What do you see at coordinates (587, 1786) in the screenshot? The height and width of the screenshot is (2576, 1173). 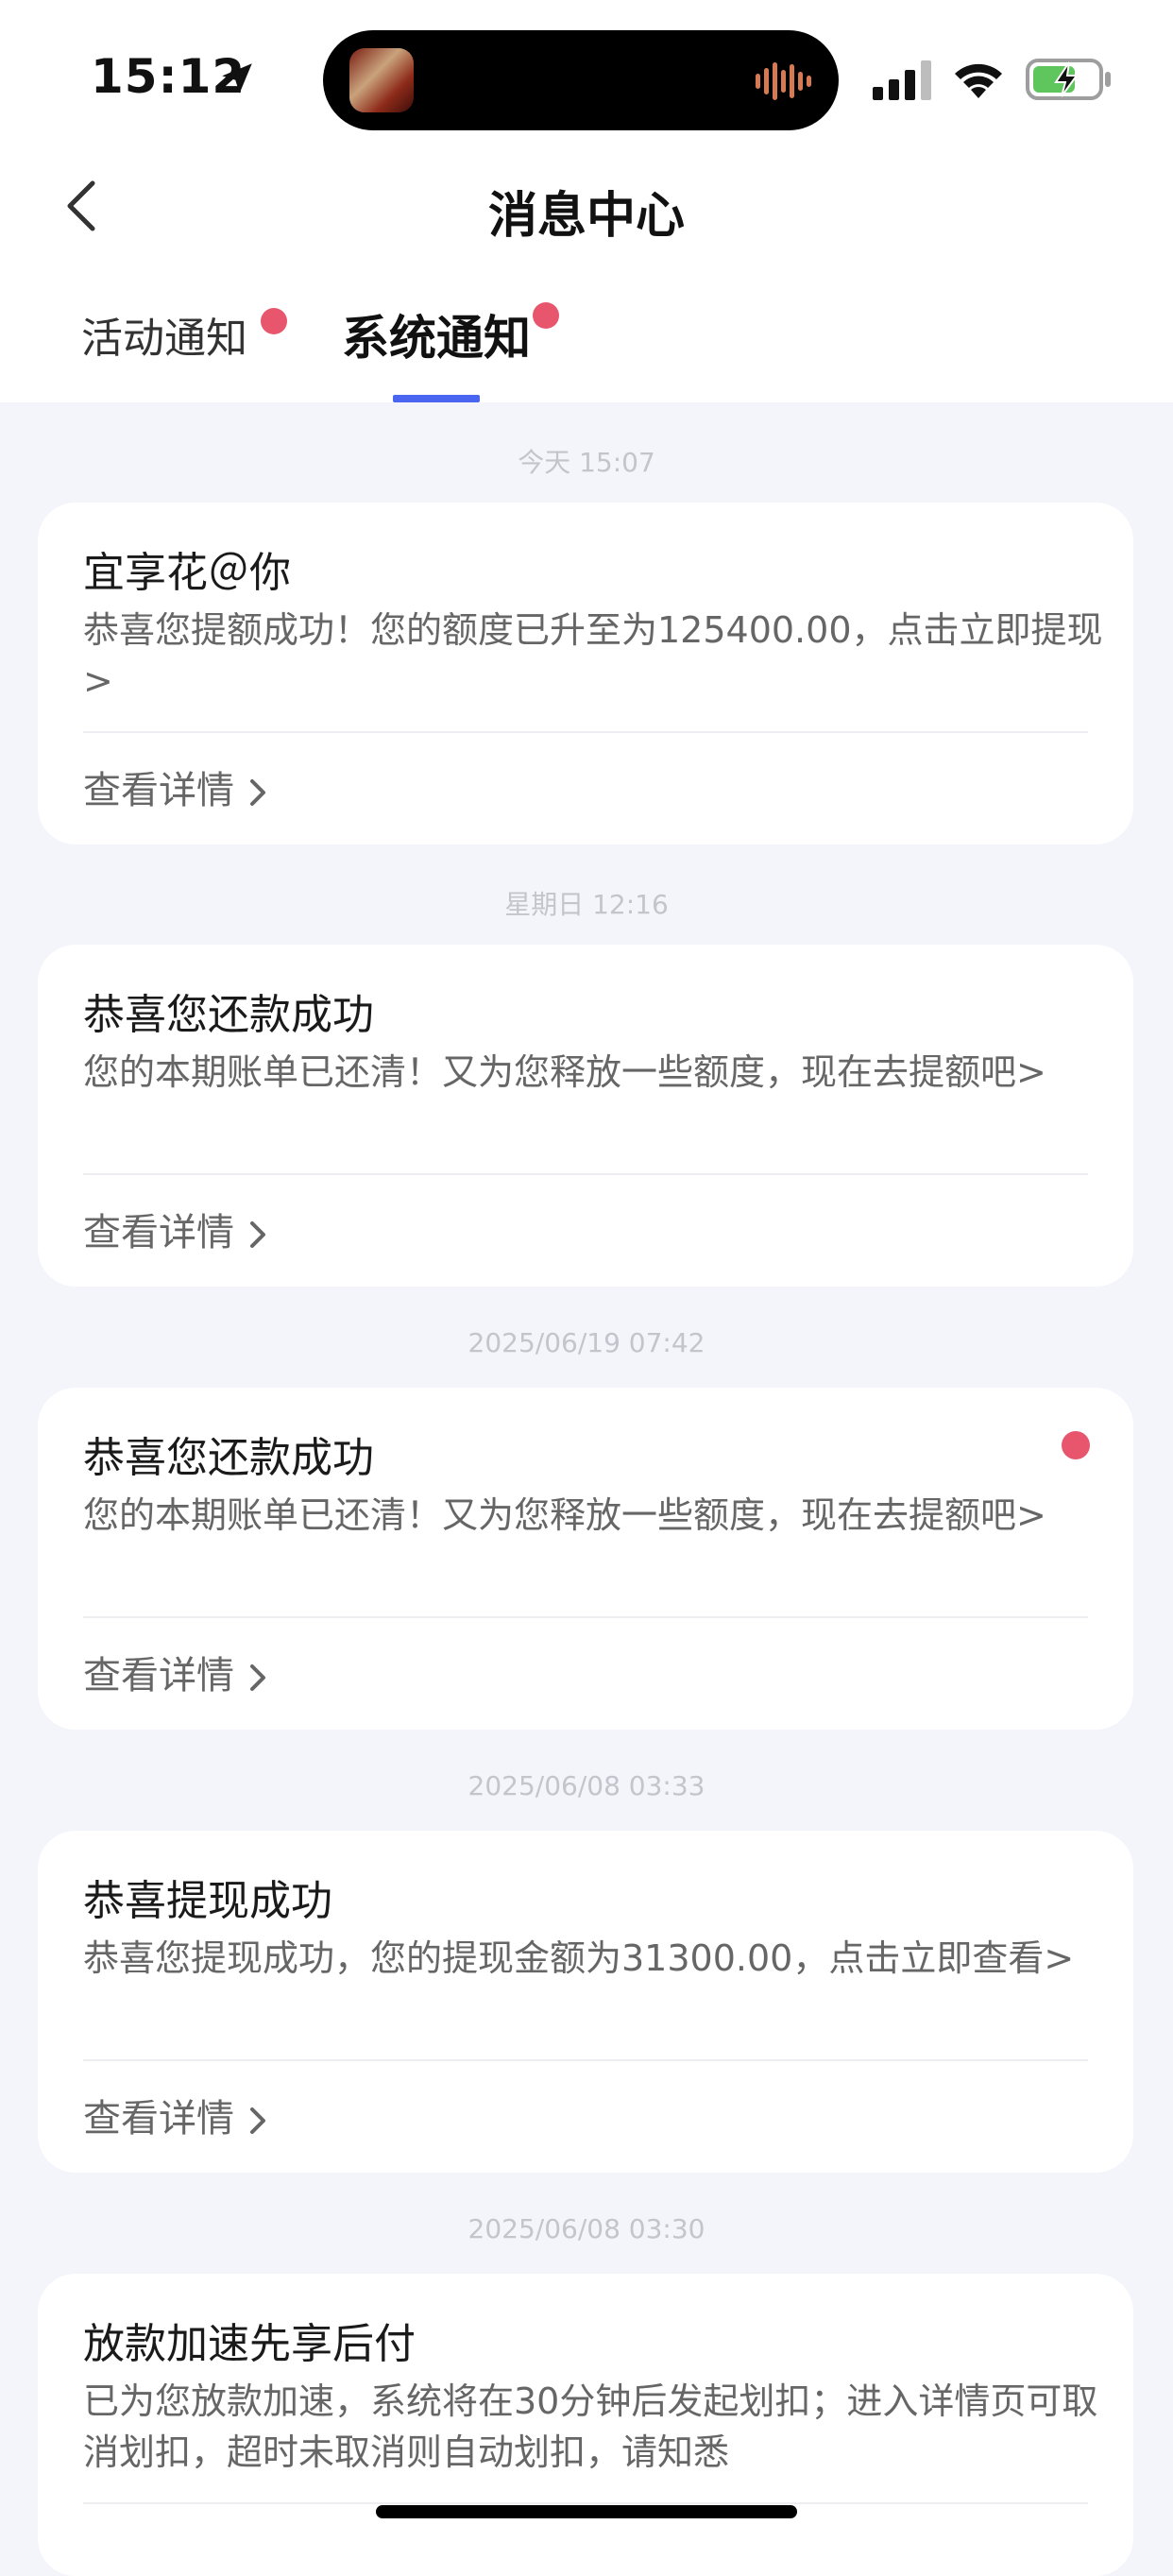 I see `message-timestamp: 2025/06/08 03:33` at bounding box center [587, 1786].